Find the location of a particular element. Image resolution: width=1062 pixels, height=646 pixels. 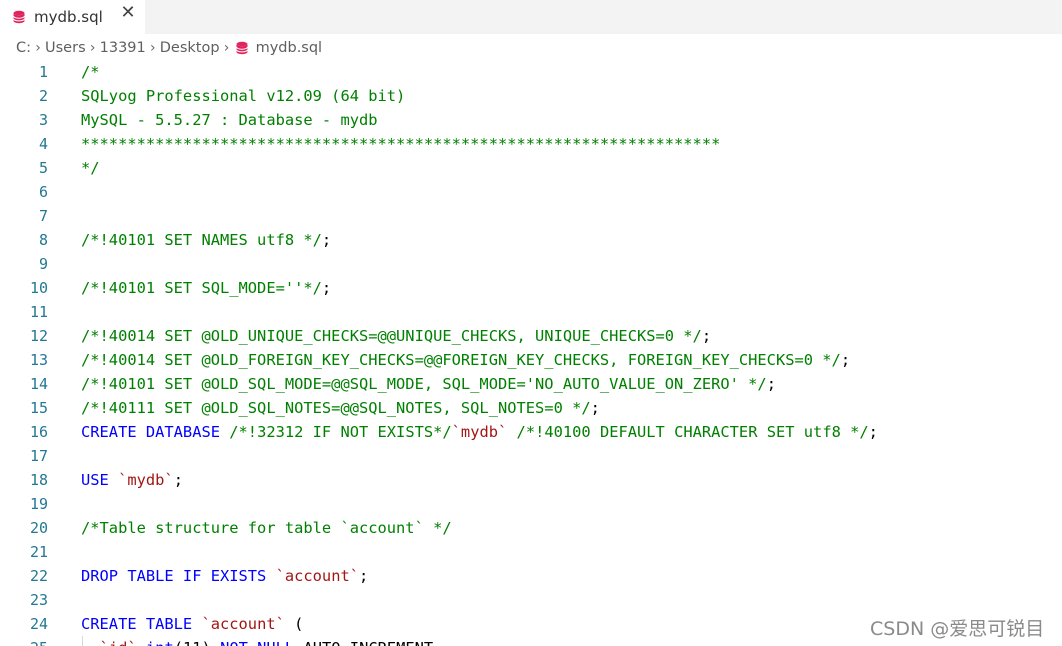

close-icon: ✕ is located at coordinates (128, 13).